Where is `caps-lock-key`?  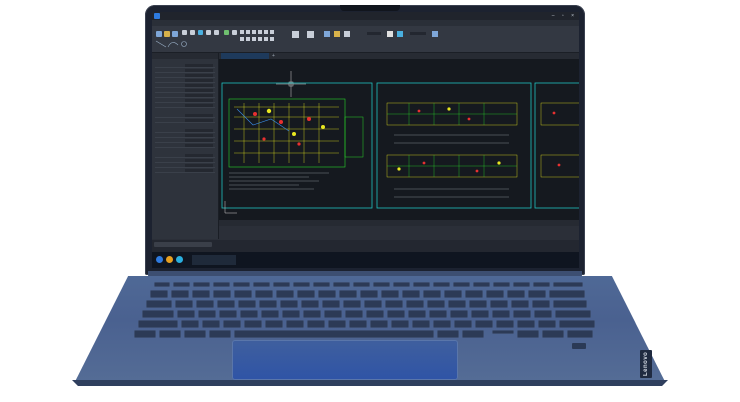 caps-lock-key is located at coordinates (158, 314).